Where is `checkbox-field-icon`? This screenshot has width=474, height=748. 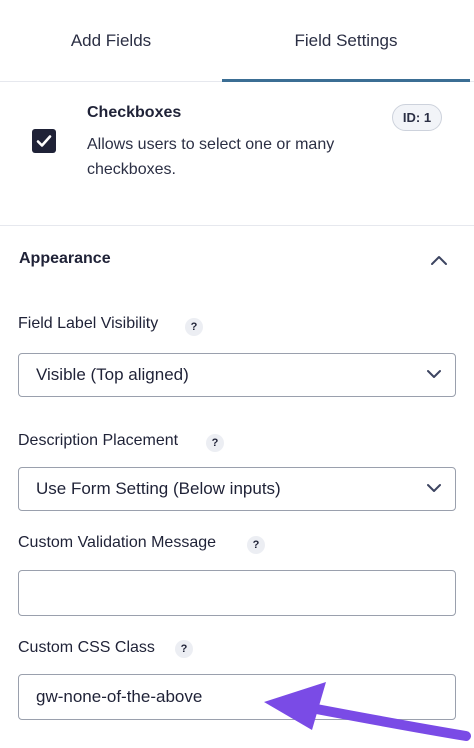 checkbox-field-icon is located at coordinates (44, 141).